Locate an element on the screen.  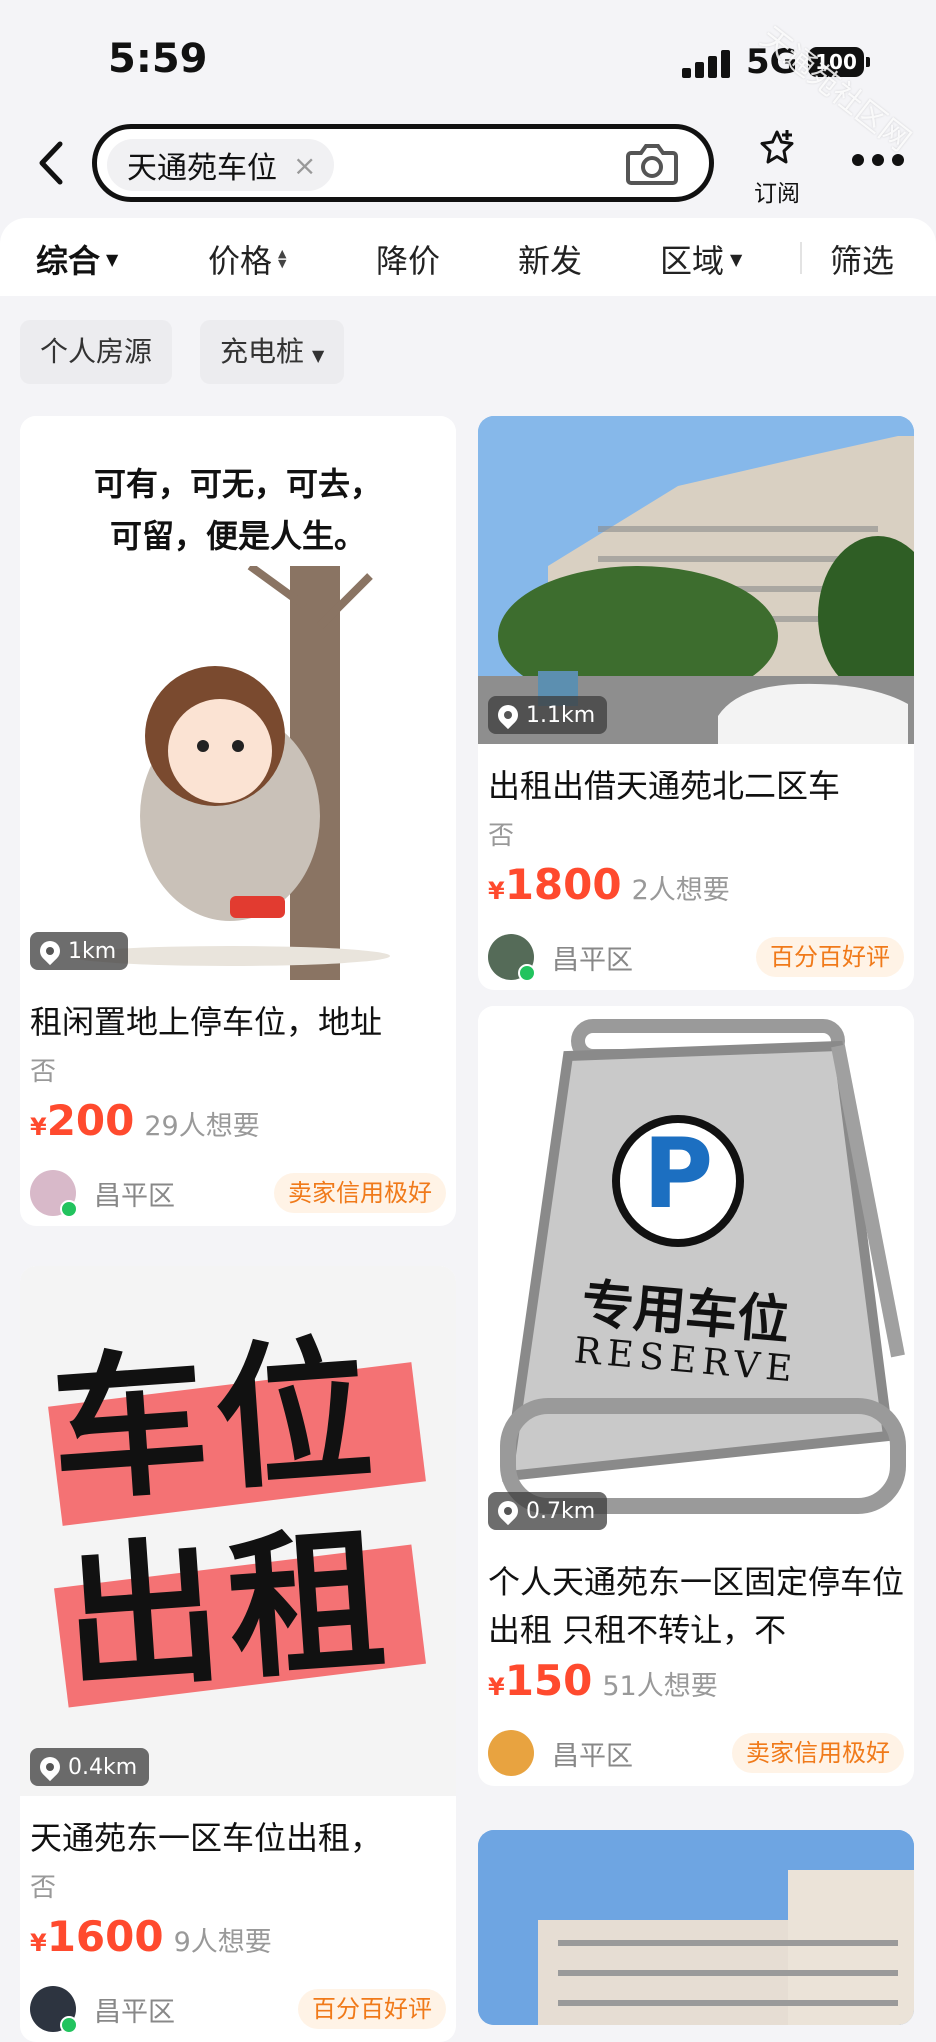
divider is located at coordinates (801, 258).